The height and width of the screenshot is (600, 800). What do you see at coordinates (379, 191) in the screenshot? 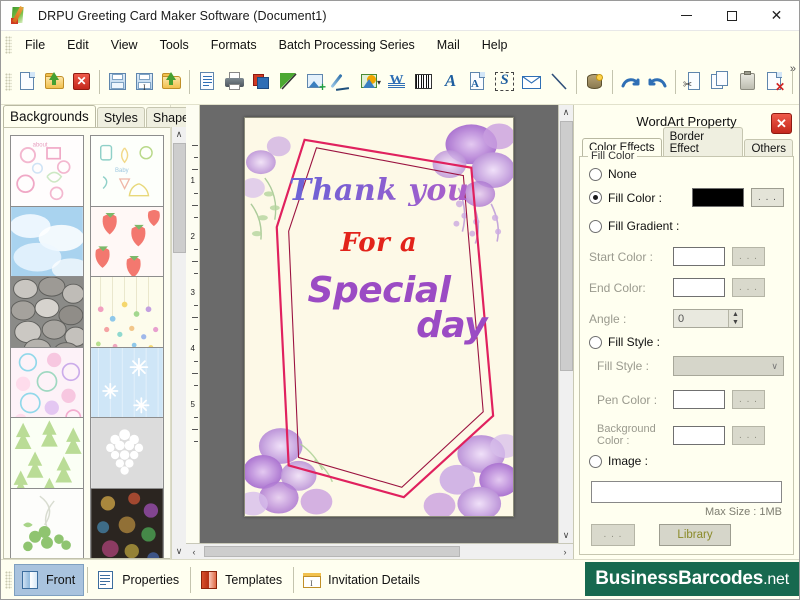
I see `card-line-thank-you: Thank you` at bounding box center [379, 191].